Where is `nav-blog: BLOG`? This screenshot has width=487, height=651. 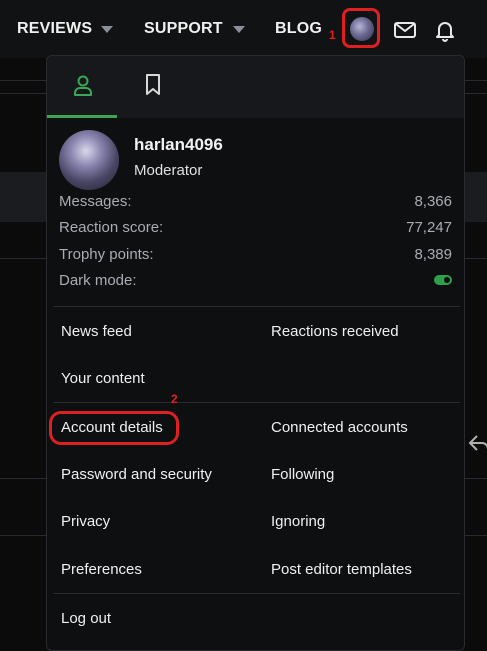 nav-blog: BLOG is located at coordinates (298, 29).